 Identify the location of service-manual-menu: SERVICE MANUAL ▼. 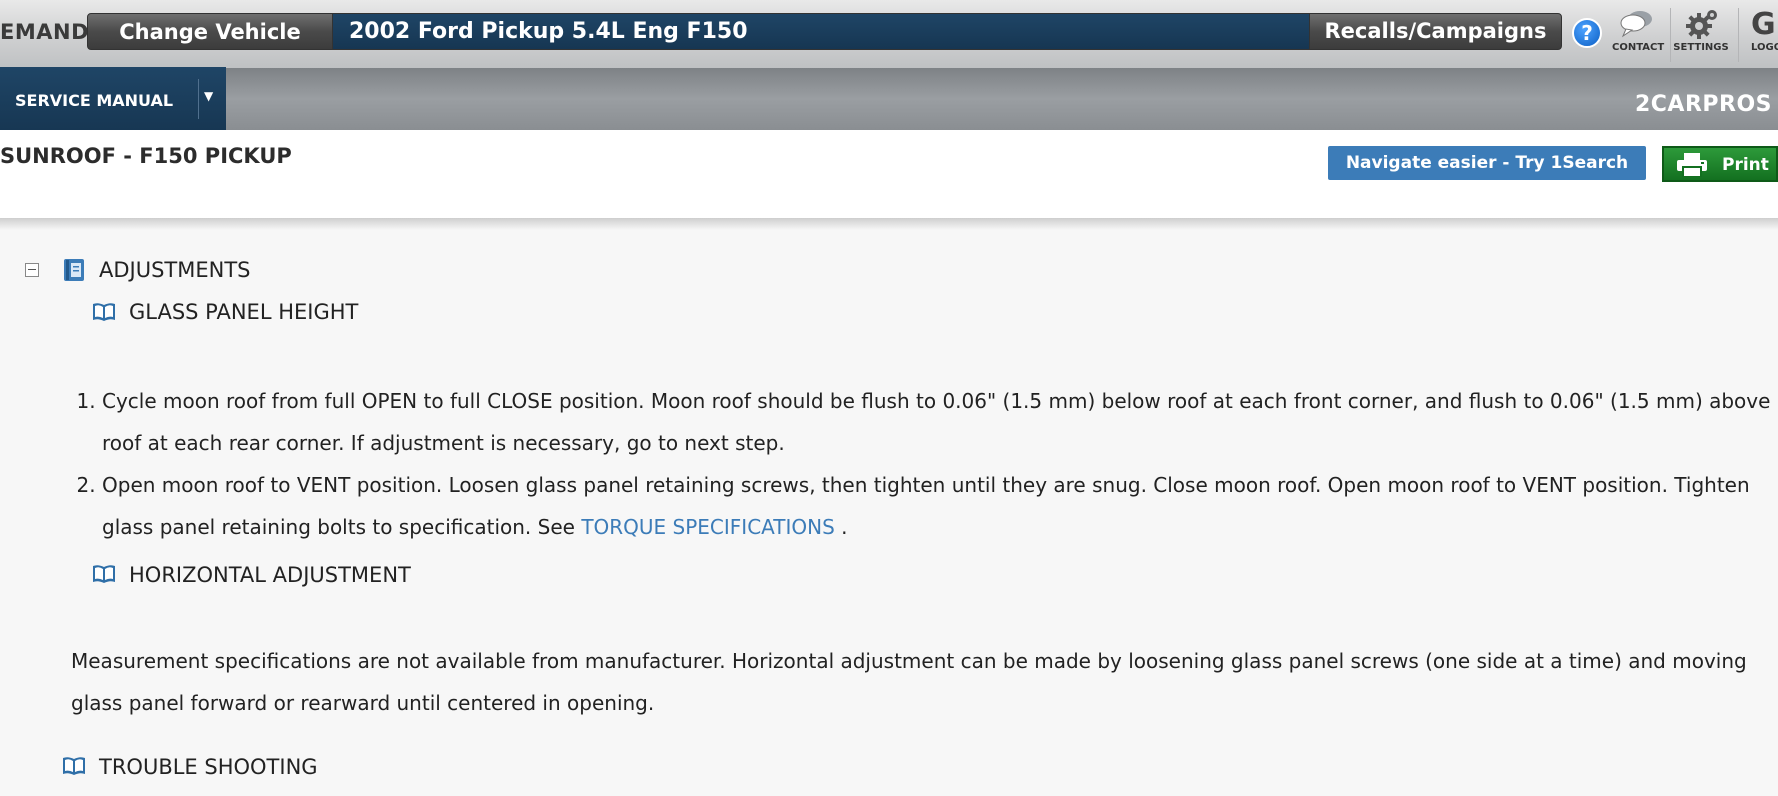
(113, 98).